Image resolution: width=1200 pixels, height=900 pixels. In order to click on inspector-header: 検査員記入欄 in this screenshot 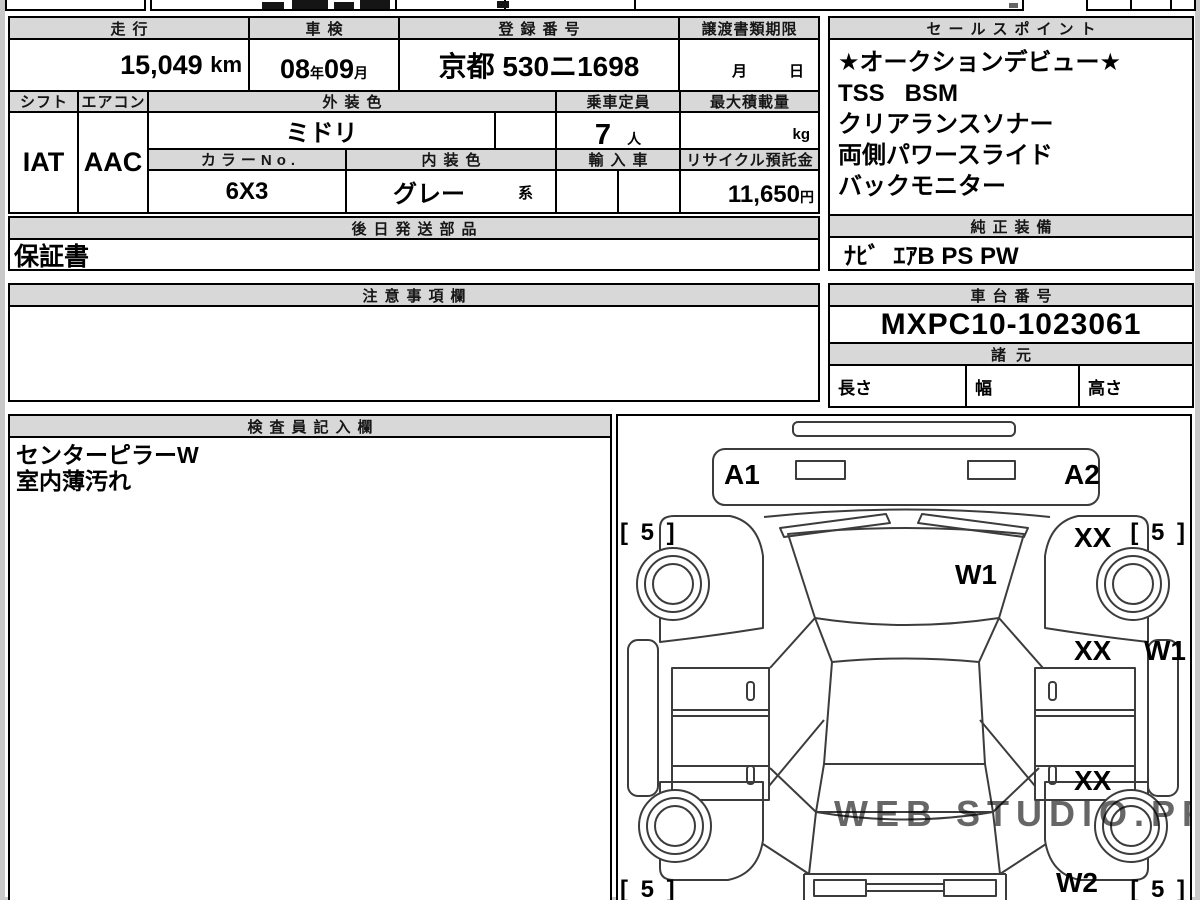, I will do `click(310, 426)`.